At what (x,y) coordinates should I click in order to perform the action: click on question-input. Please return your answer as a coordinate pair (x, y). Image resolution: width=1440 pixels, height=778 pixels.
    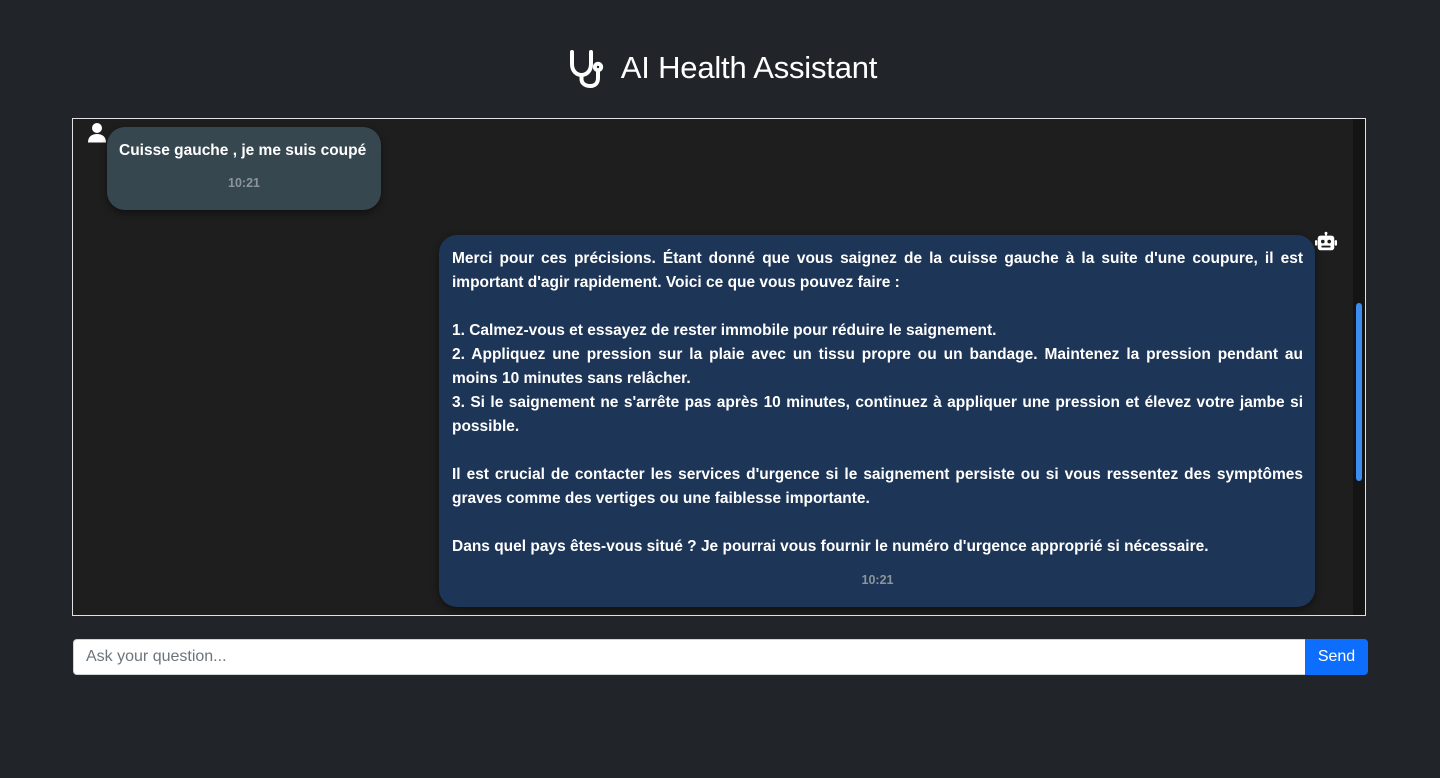
    Looking at the image, I should click on (689, 657).